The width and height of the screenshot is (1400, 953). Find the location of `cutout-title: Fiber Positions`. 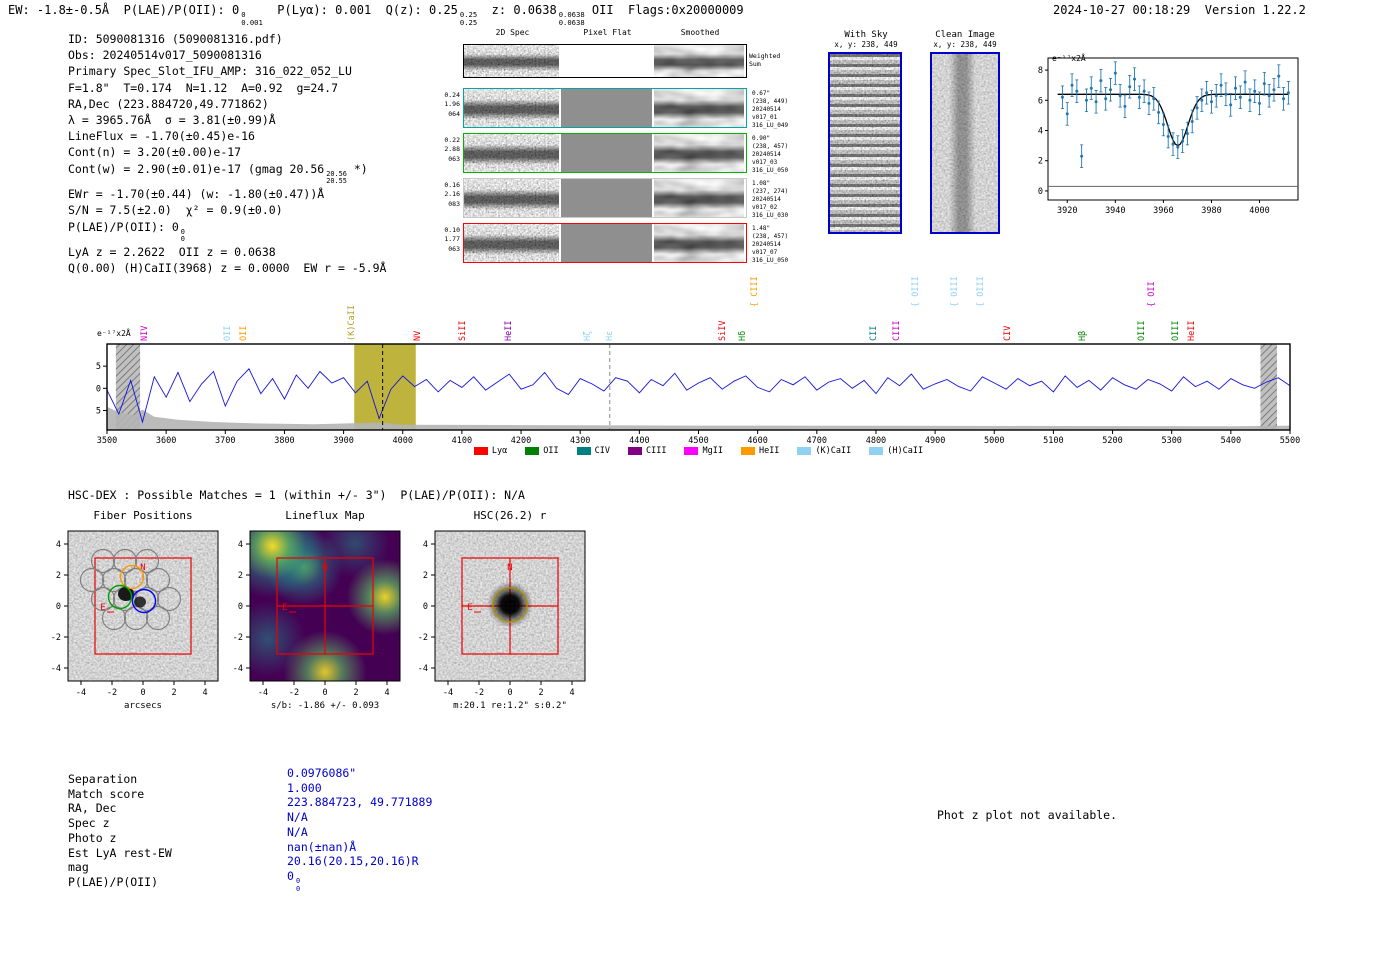

cutout-title: Fiber Positions is located at coordinates (143, 515).